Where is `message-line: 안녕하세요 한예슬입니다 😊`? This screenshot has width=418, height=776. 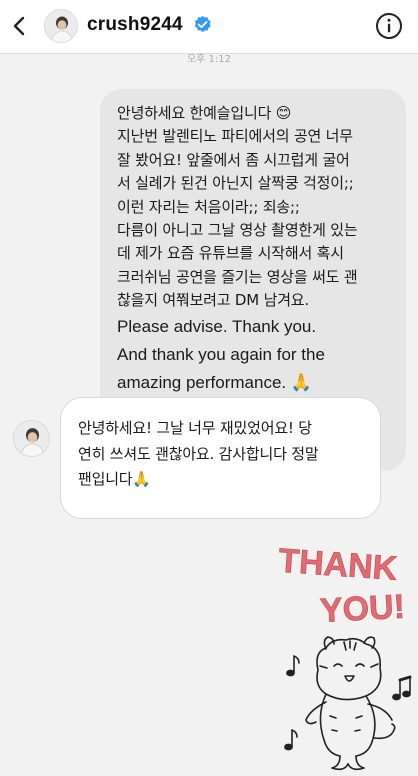 message-line: 안녕하세요 한예슬입니다 😊 is located at coordinates (204, 113).